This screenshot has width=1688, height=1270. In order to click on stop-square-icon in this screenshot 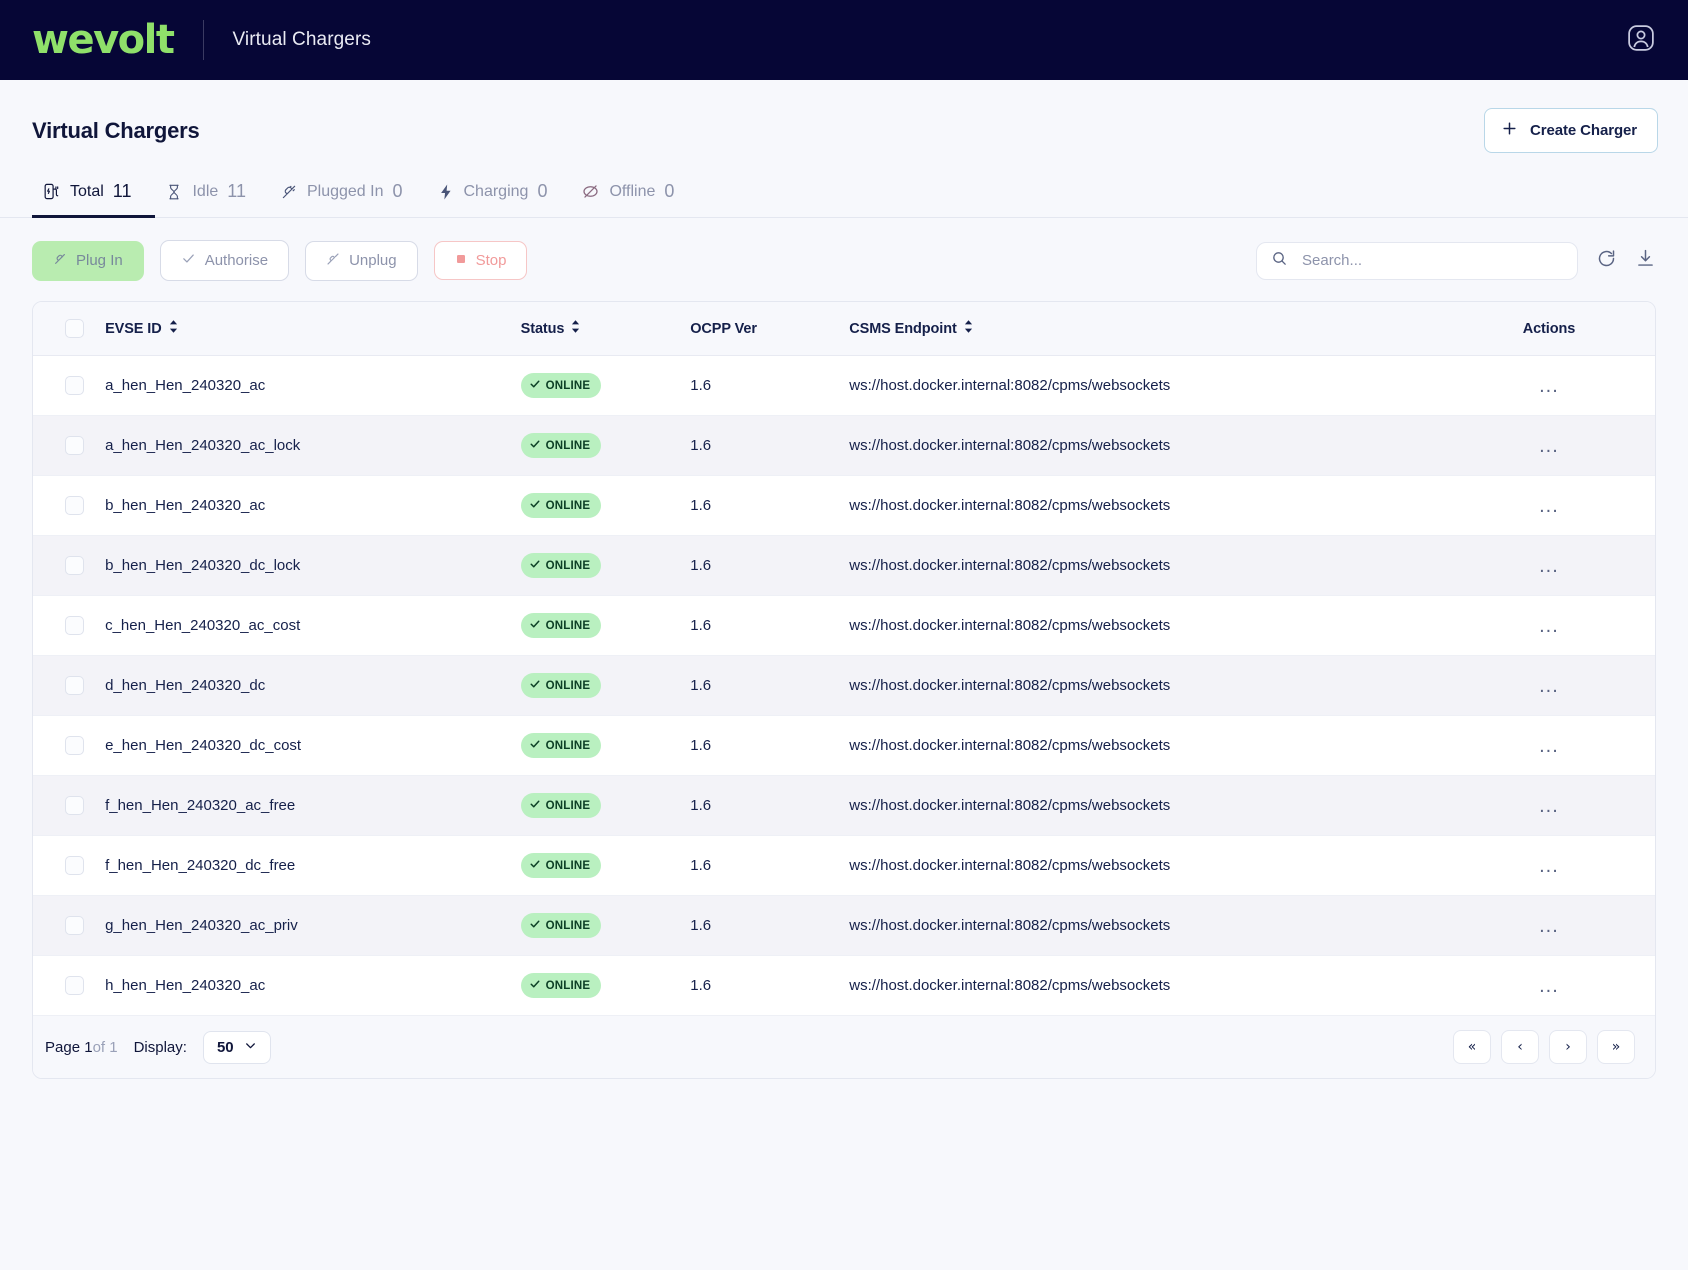, I will do `click(461, 260)`.